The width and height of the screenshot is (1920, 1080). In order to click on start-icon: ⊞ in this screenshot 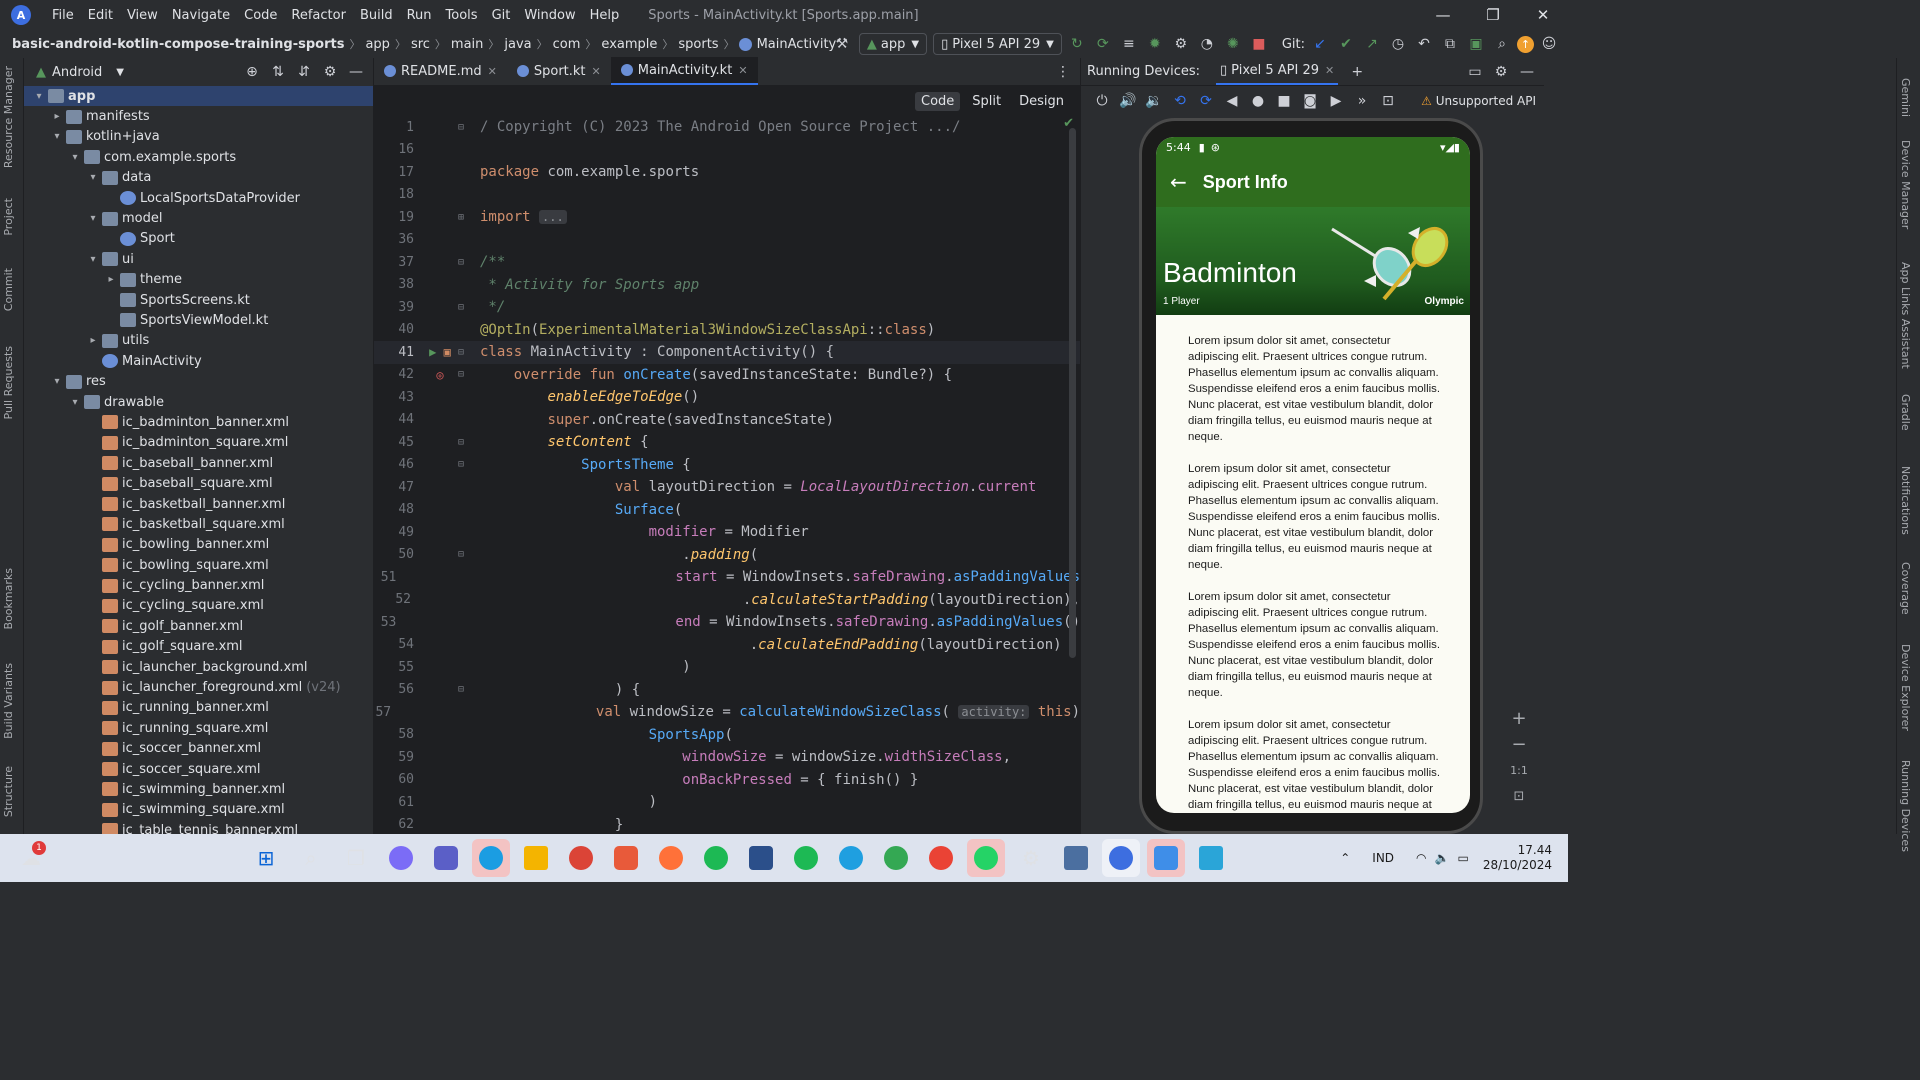, I will do `click(266, 858)`.